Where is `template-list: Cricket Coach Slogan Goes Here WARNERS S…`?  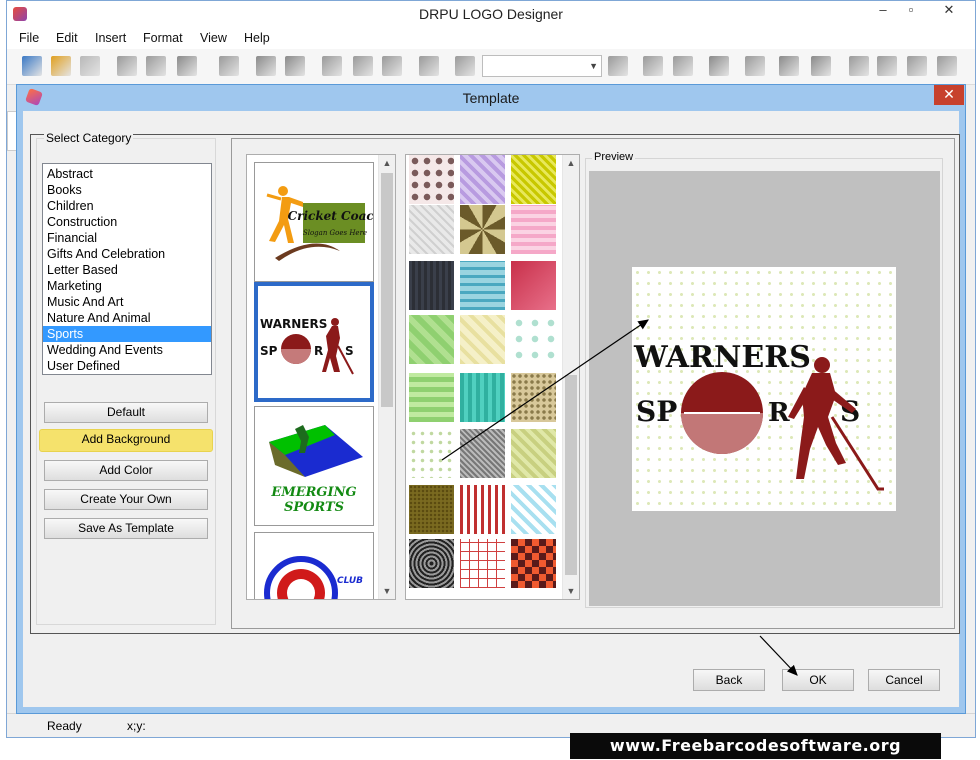 template-list: Cricket Coach Slogan Goes Here WARNERS S… is located at coordinates (321, 377).